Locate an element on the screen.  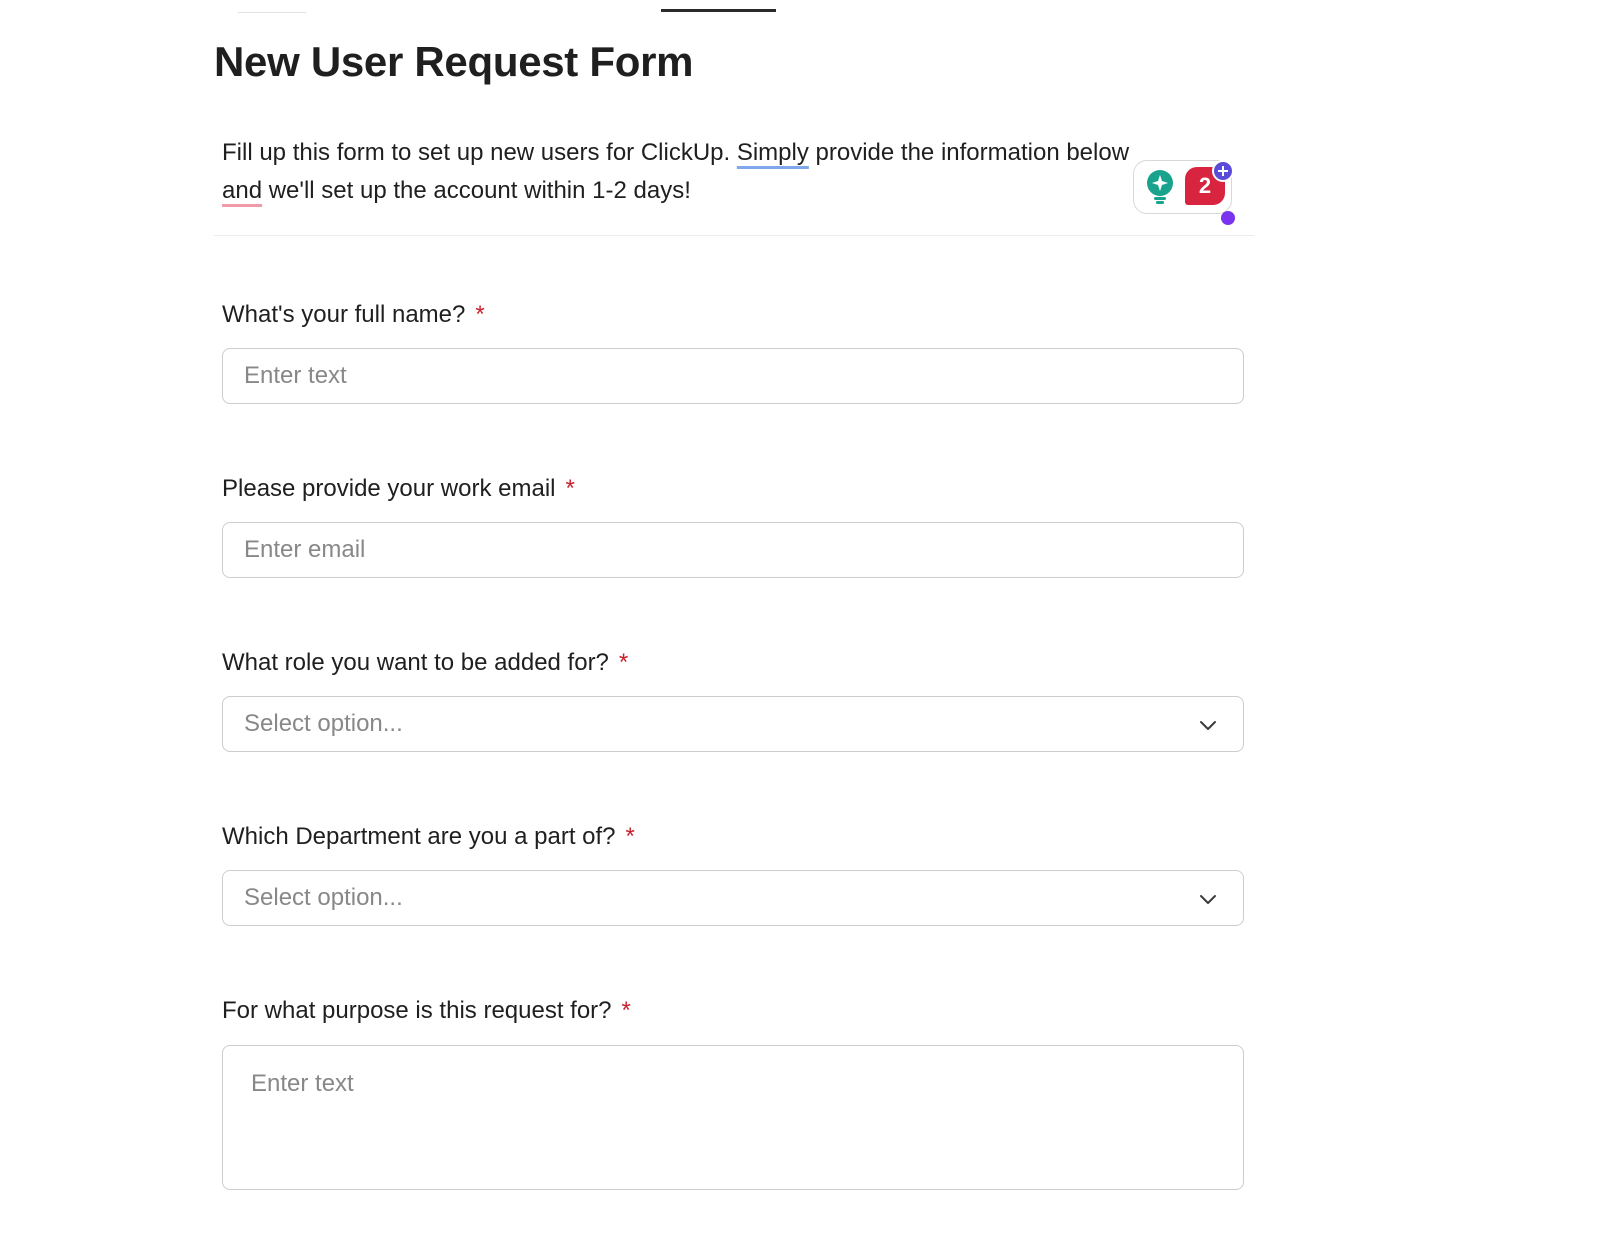
work-email-input is located at coordinates (724, 550).